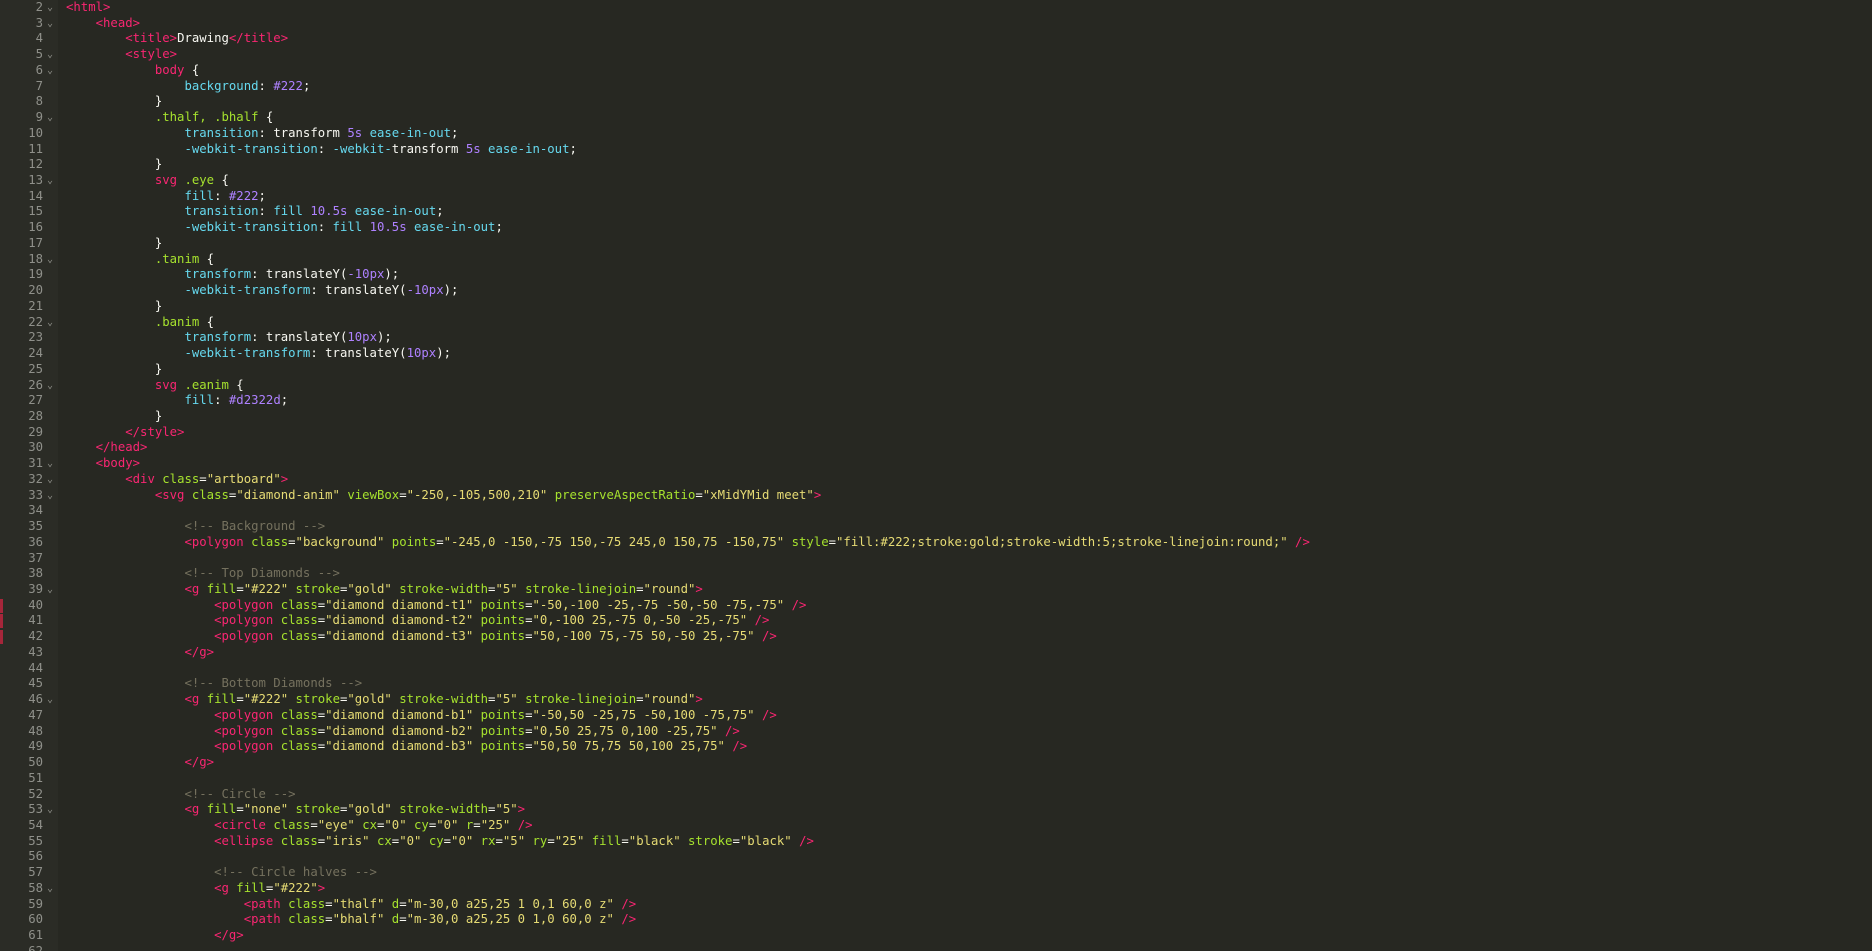 This screenshot has height=951, width=1872. I want to click on code-token: <div, so click(140, 479).